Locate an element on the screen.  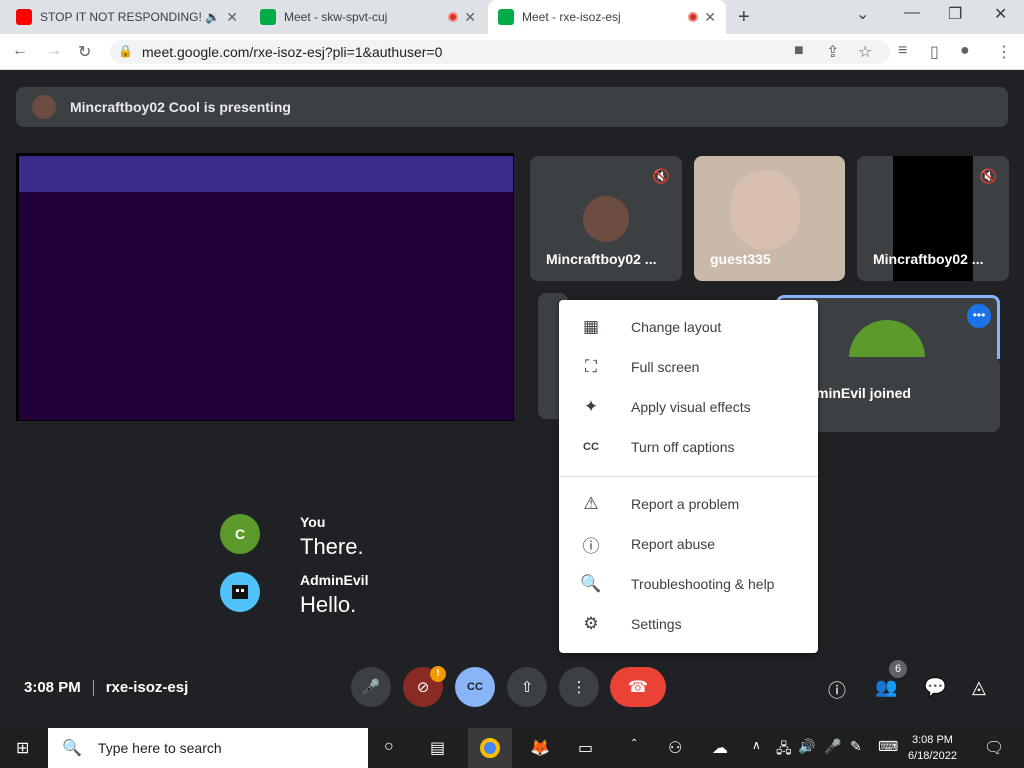
caption-speaker: AdminEvil is located at coordinates (334, 580).